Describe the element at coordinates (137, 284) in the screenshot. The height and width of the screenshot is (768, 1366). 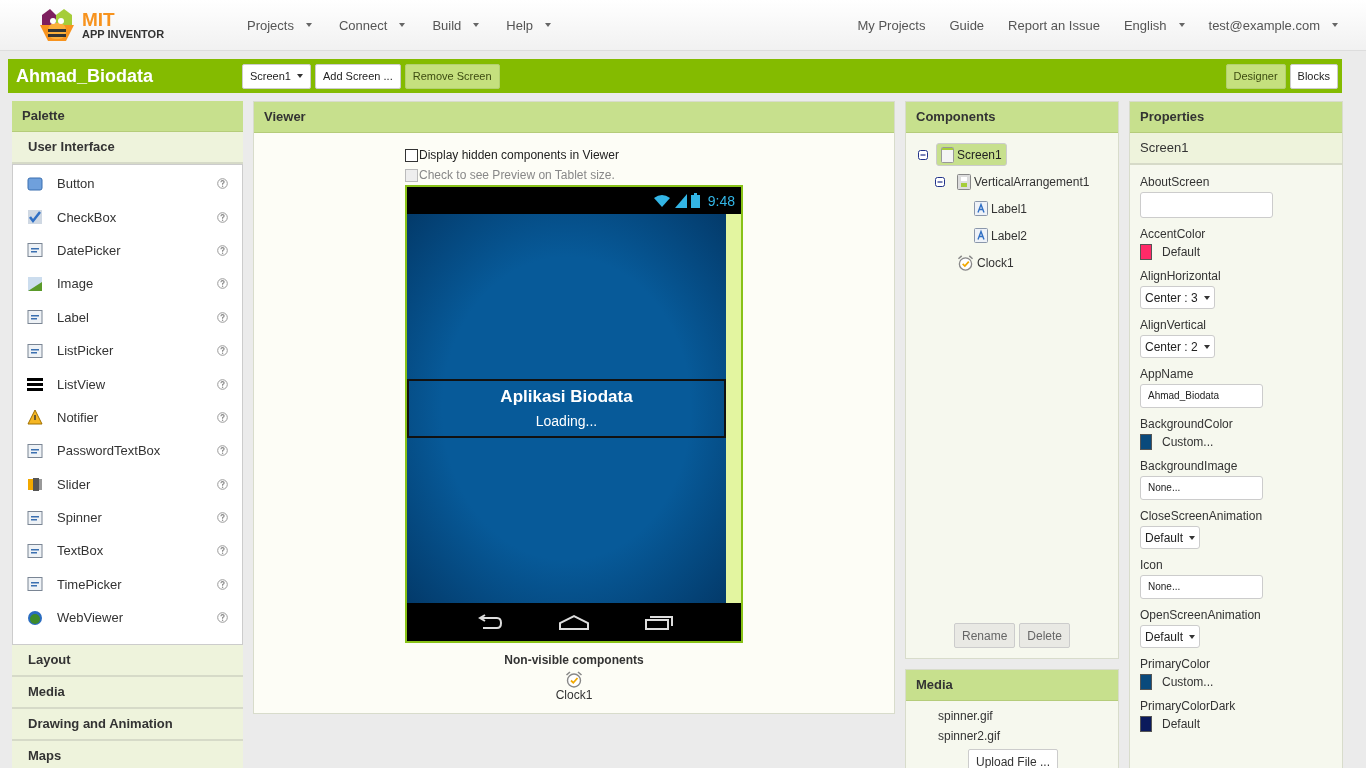
I see `palette-item: Image` at that location.